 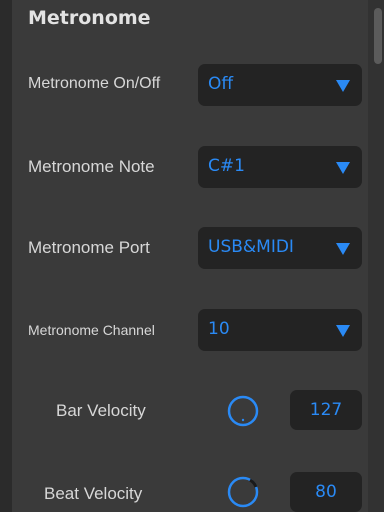 What do you see at coordinates (326, 410) in the screenshot?
I see `bar-velocity-value: 127` at bounding box center [326, 410].